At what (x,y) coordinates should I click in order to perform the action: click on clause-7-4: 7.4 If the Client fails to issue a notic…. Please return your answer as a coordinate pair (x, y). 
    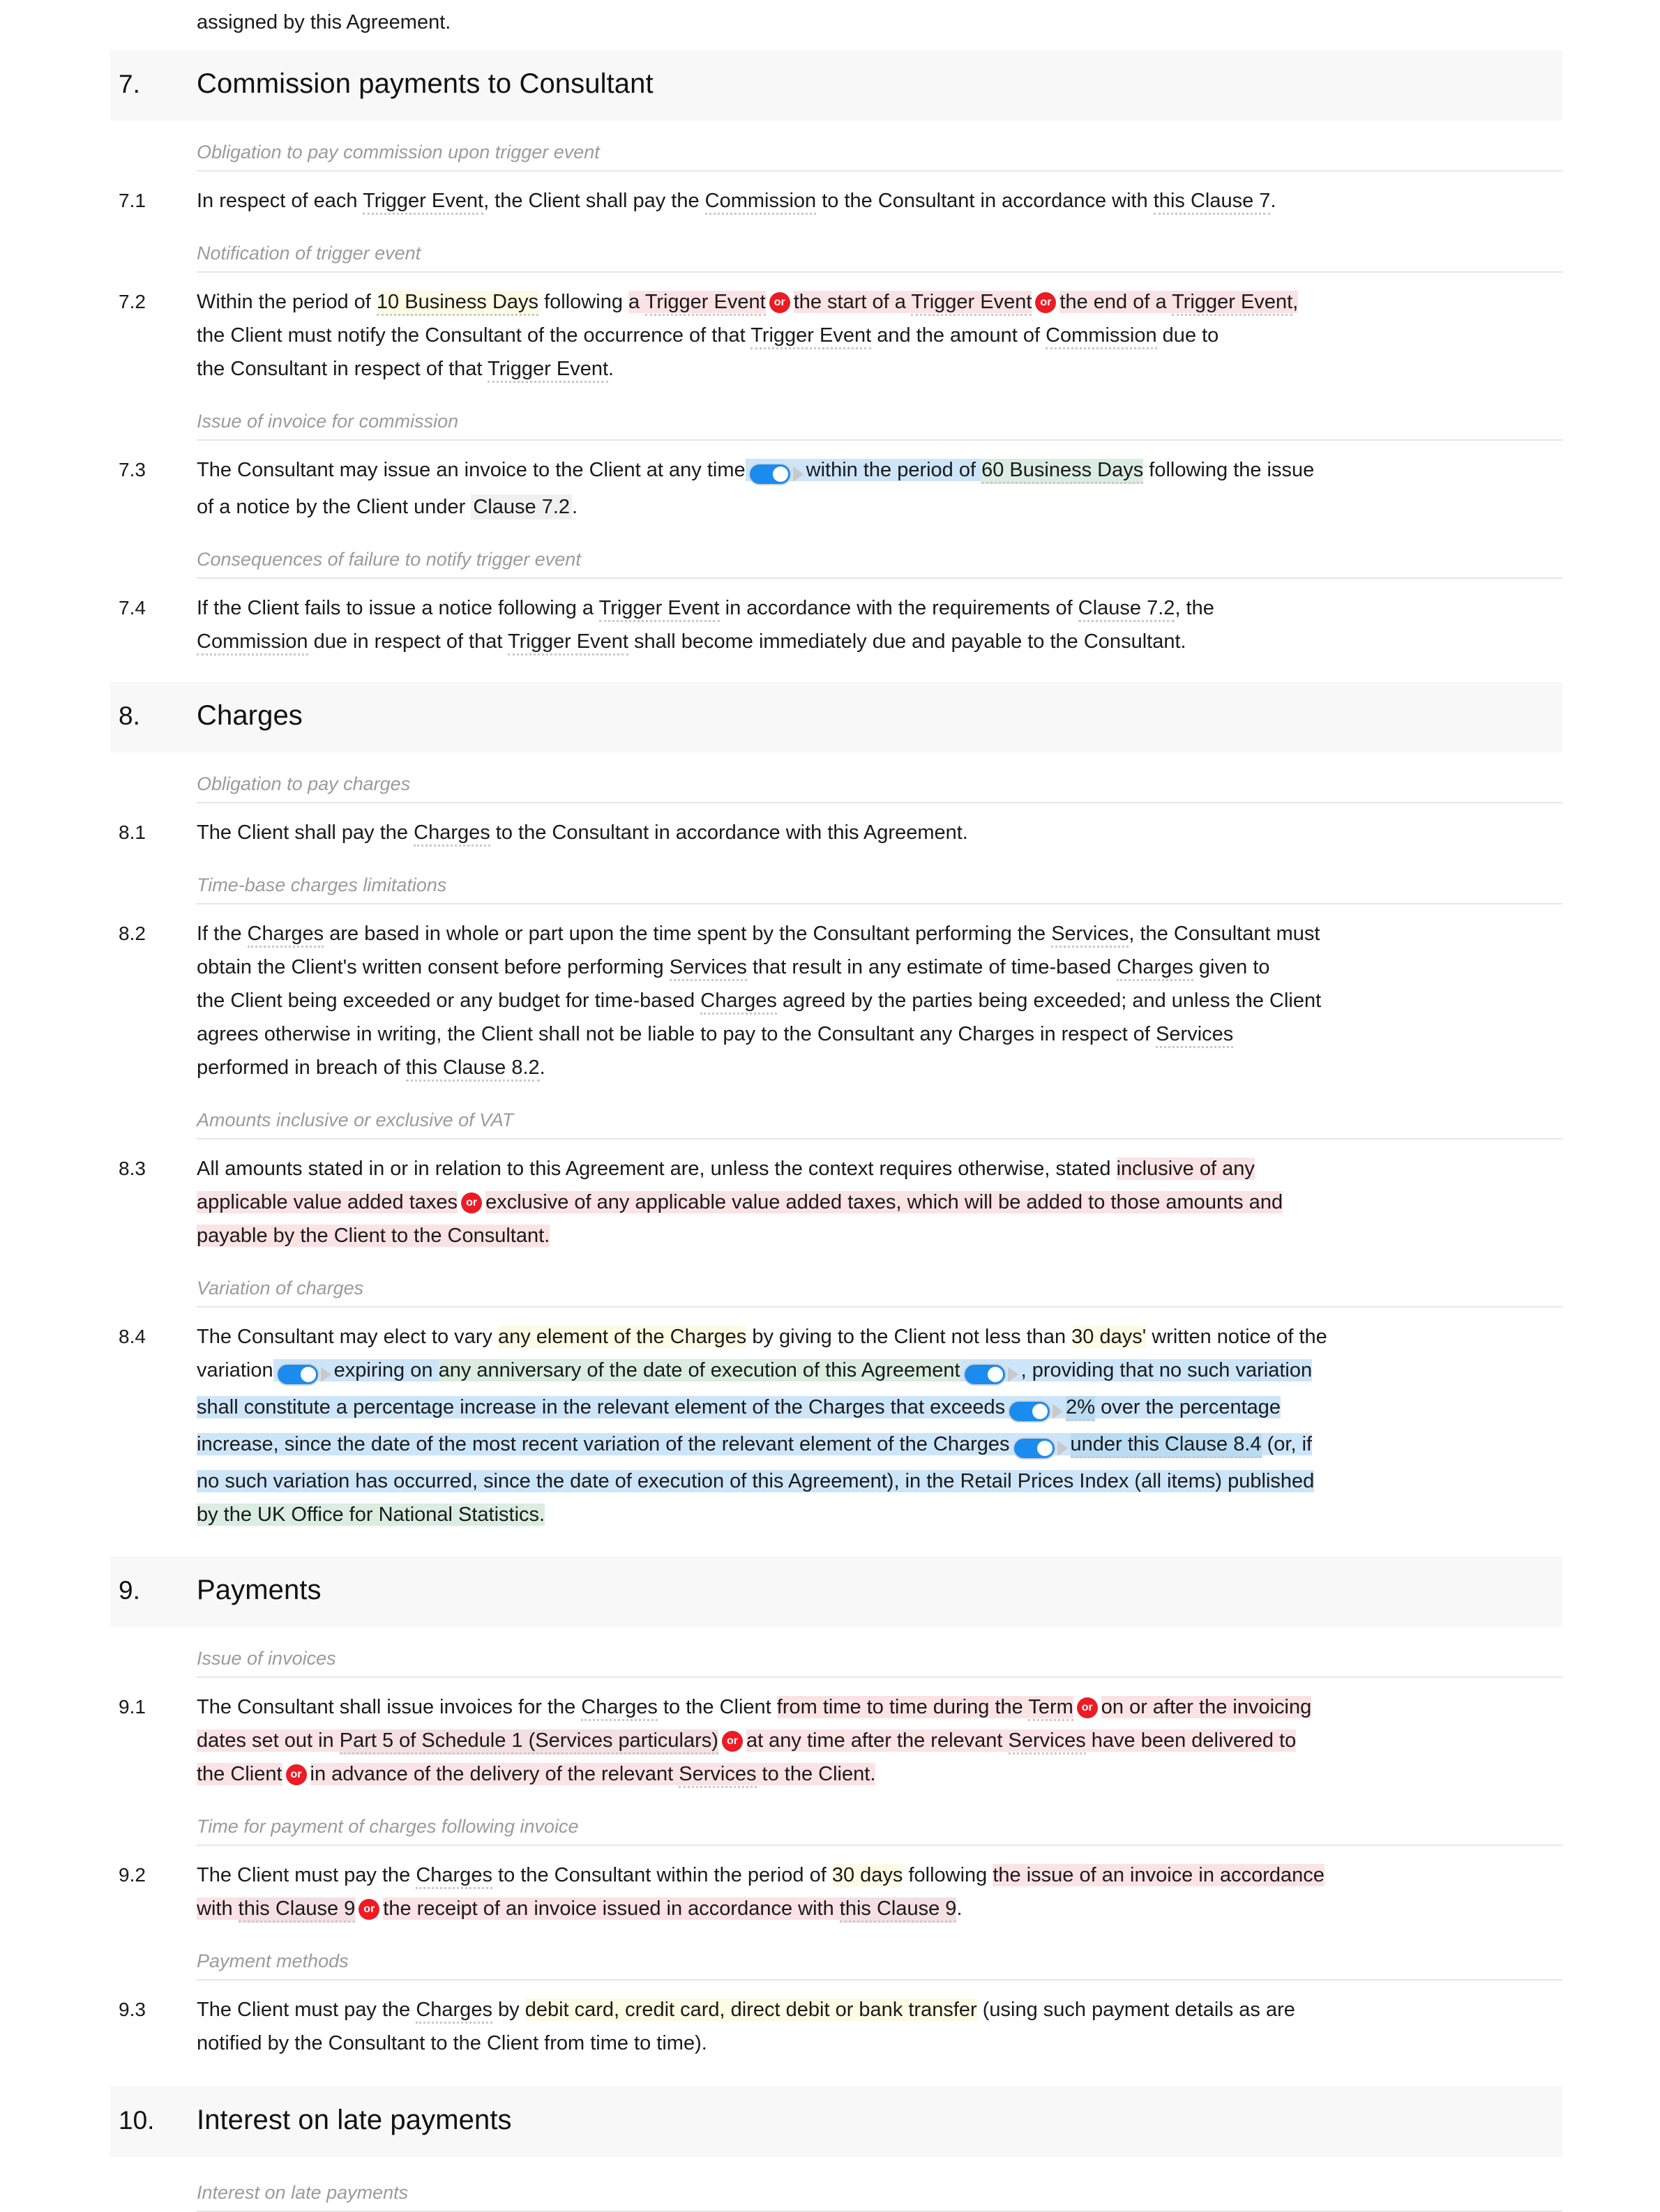
    Looking at the image, I should click on (836, 620).